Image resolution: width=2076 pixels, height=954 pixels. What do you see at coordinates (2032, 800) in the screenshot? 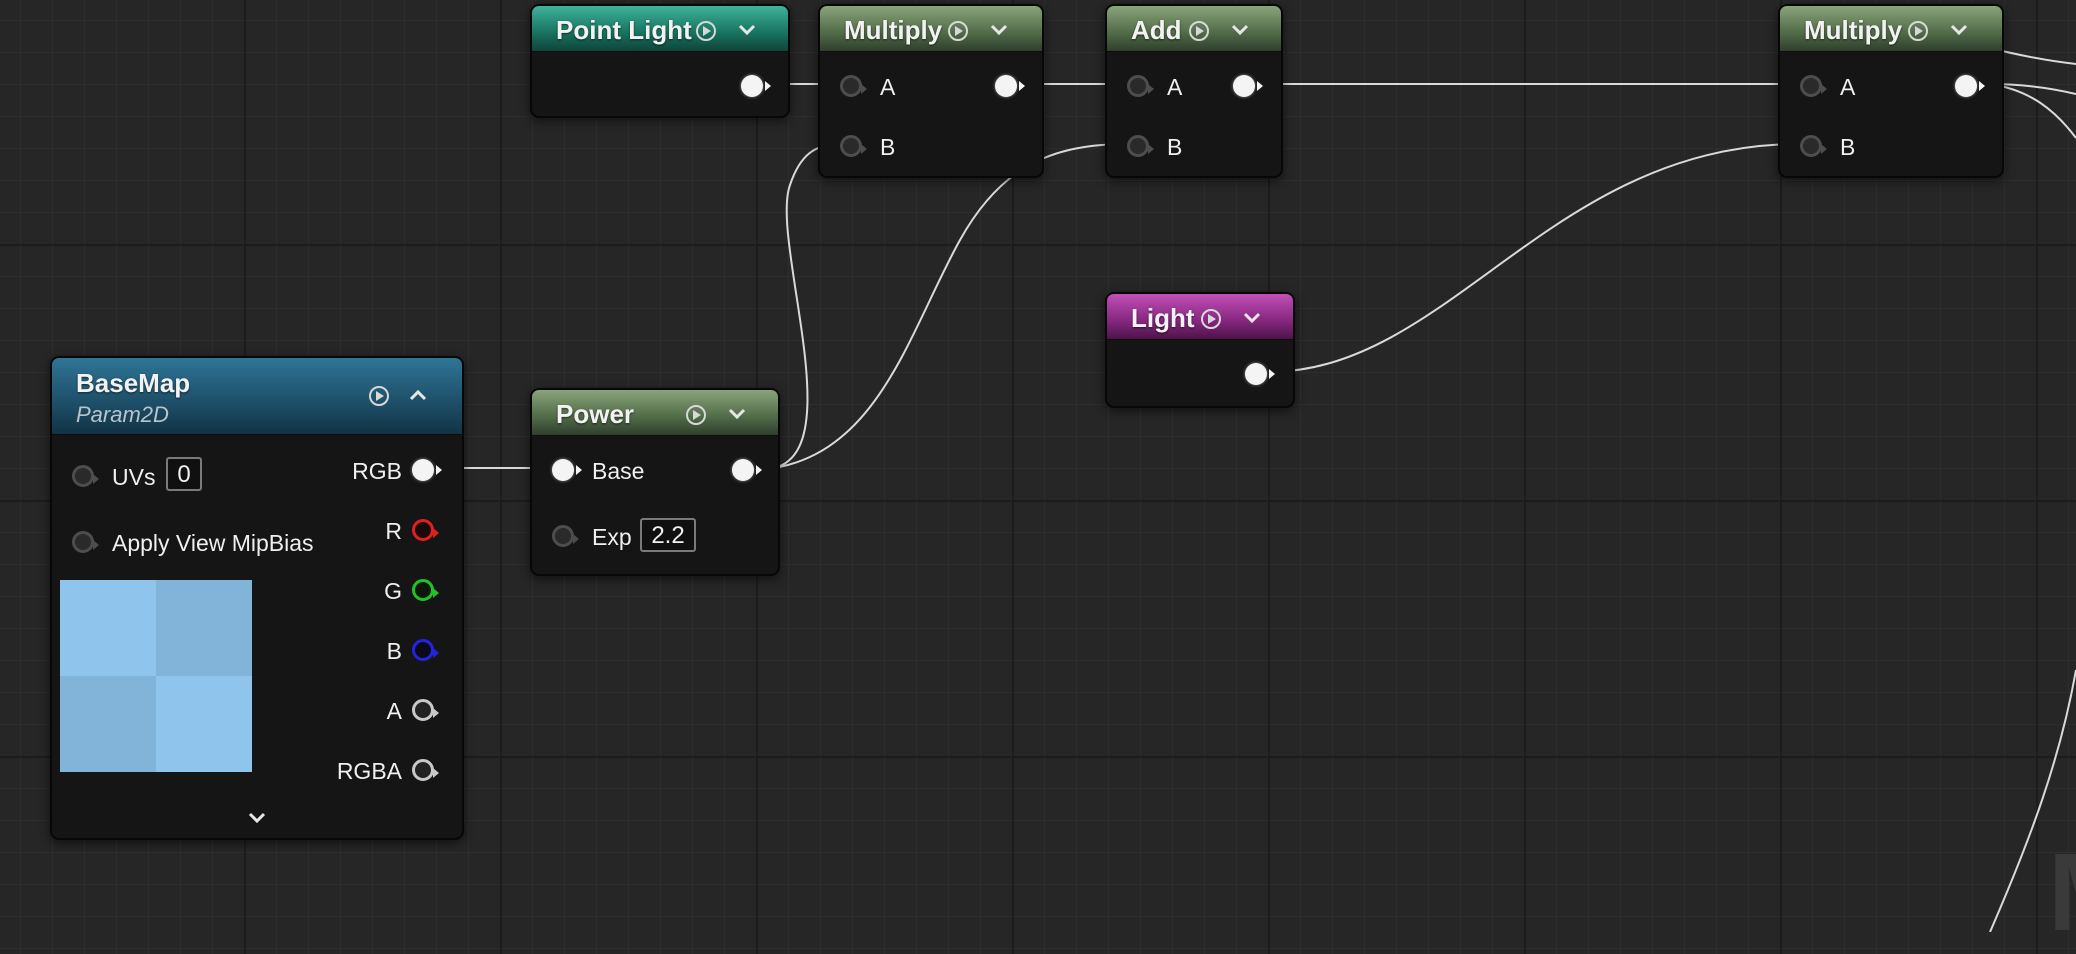
I see `wire-offscreen-bottom` at bounding box center [2032, 800].